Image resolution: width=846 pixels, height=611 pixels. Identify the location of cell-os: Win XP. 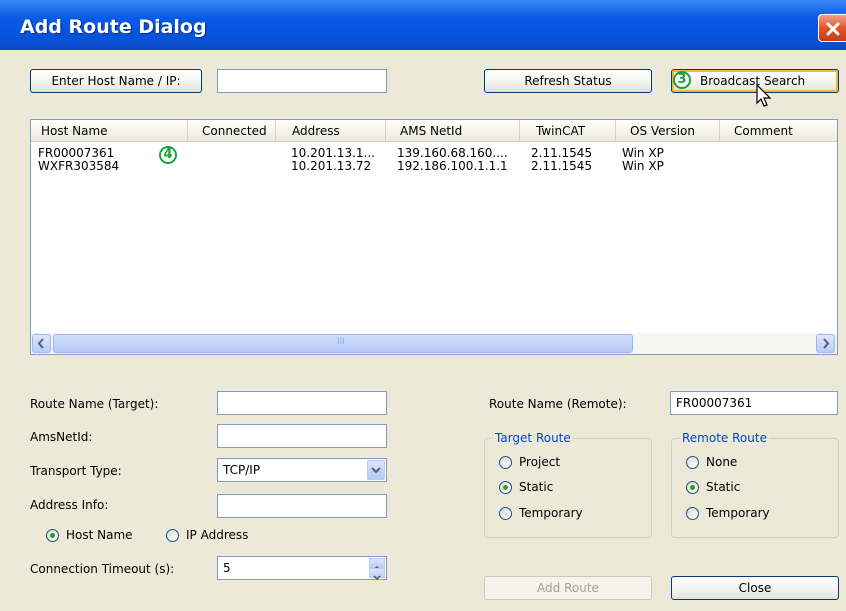
(643, 166).